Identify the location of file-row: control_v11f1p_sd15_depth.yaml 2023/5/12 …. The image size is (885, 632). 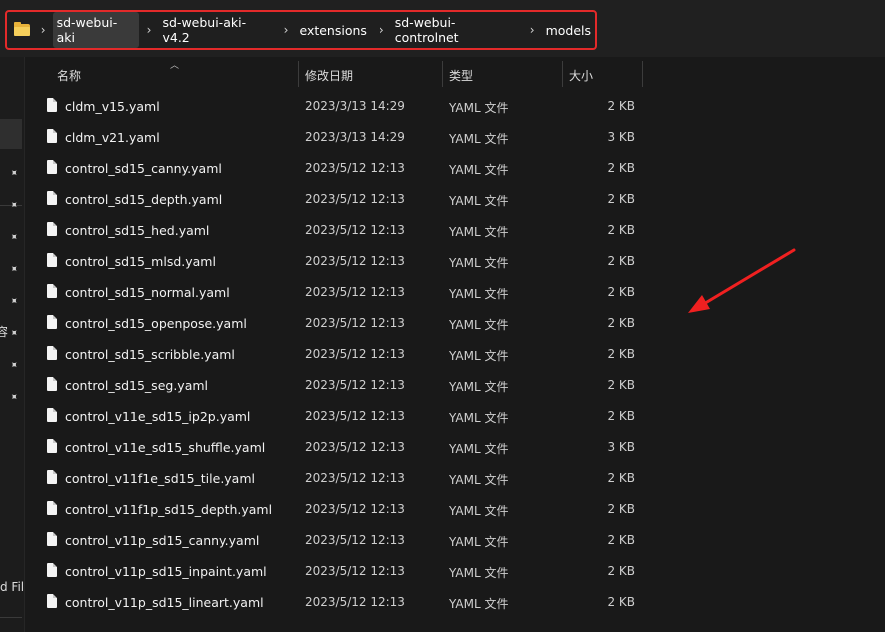
(455, 510).